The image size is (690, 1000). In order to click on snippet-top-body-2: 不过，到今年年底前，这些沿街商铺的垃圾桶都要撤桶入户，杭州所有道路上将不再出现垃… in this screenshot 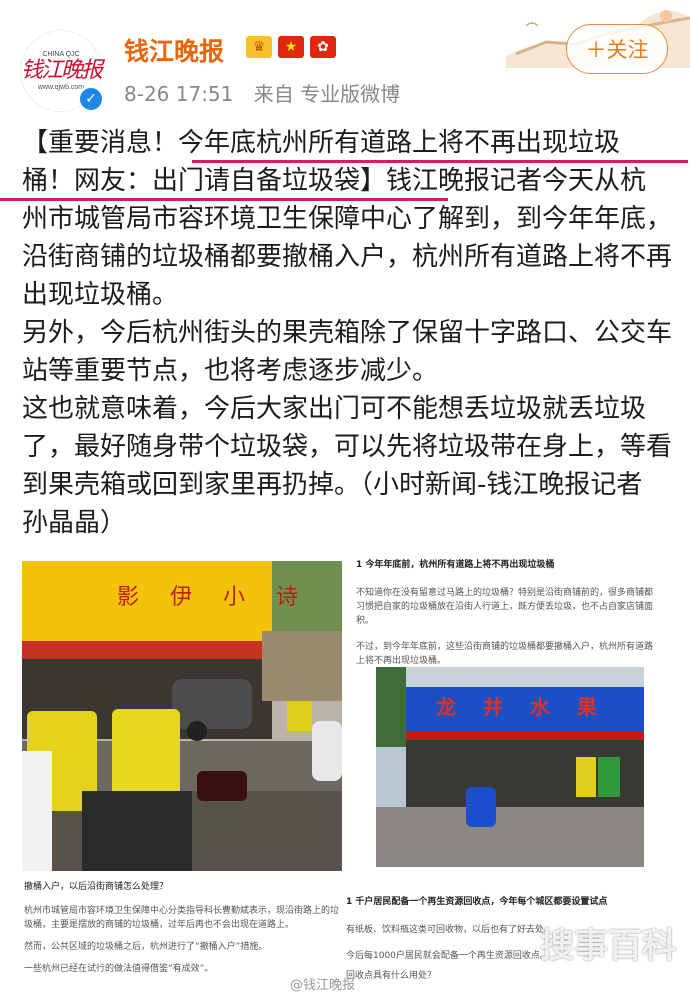, I will do `click(505, 654)`.